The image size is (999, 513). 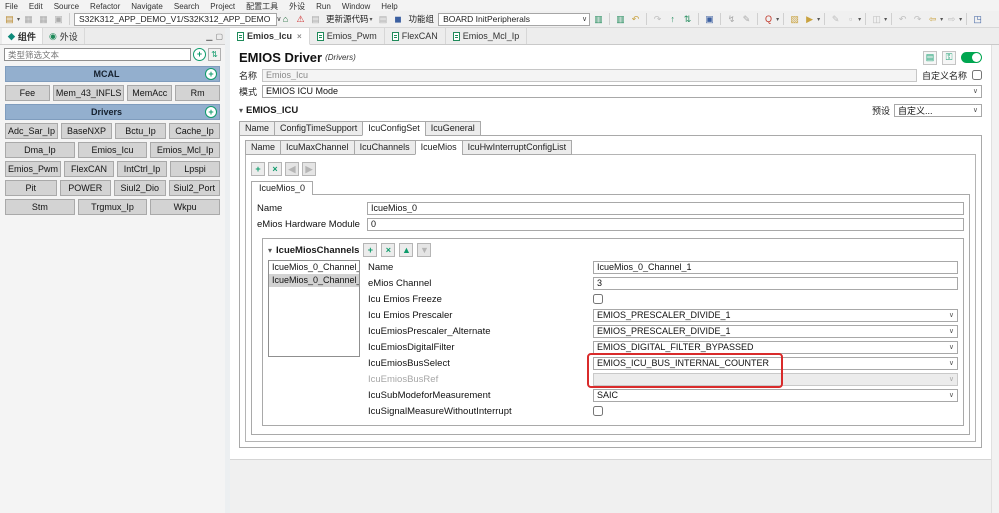 What do you see at coordinates (598, 19) in the screenshot?
I see `book-icon: ▥` at bounding box center [598, 19].